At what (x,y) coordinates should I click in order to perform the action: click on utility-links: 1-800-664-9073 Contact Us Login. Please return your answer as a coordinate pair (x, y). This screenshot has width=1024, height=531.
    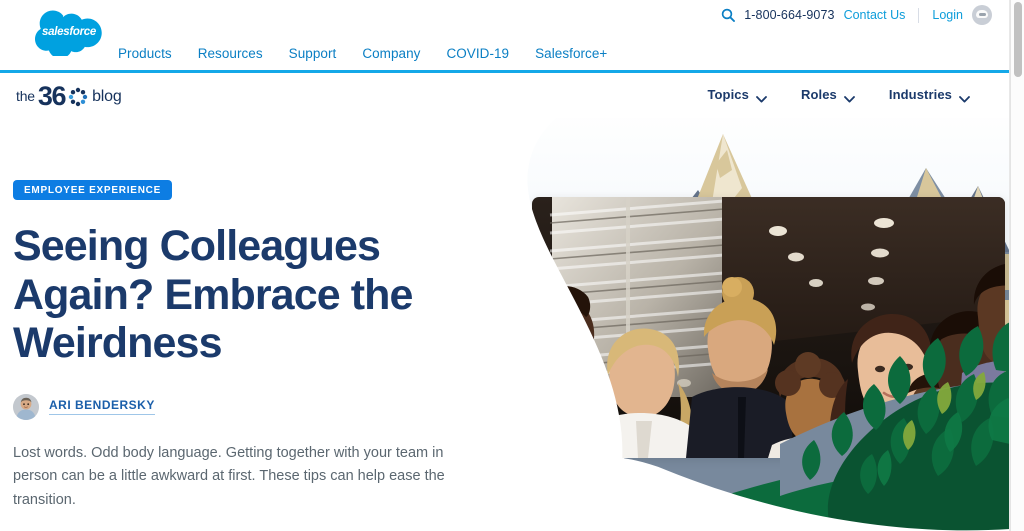
    Looking at the image, I should click on (856, 15).